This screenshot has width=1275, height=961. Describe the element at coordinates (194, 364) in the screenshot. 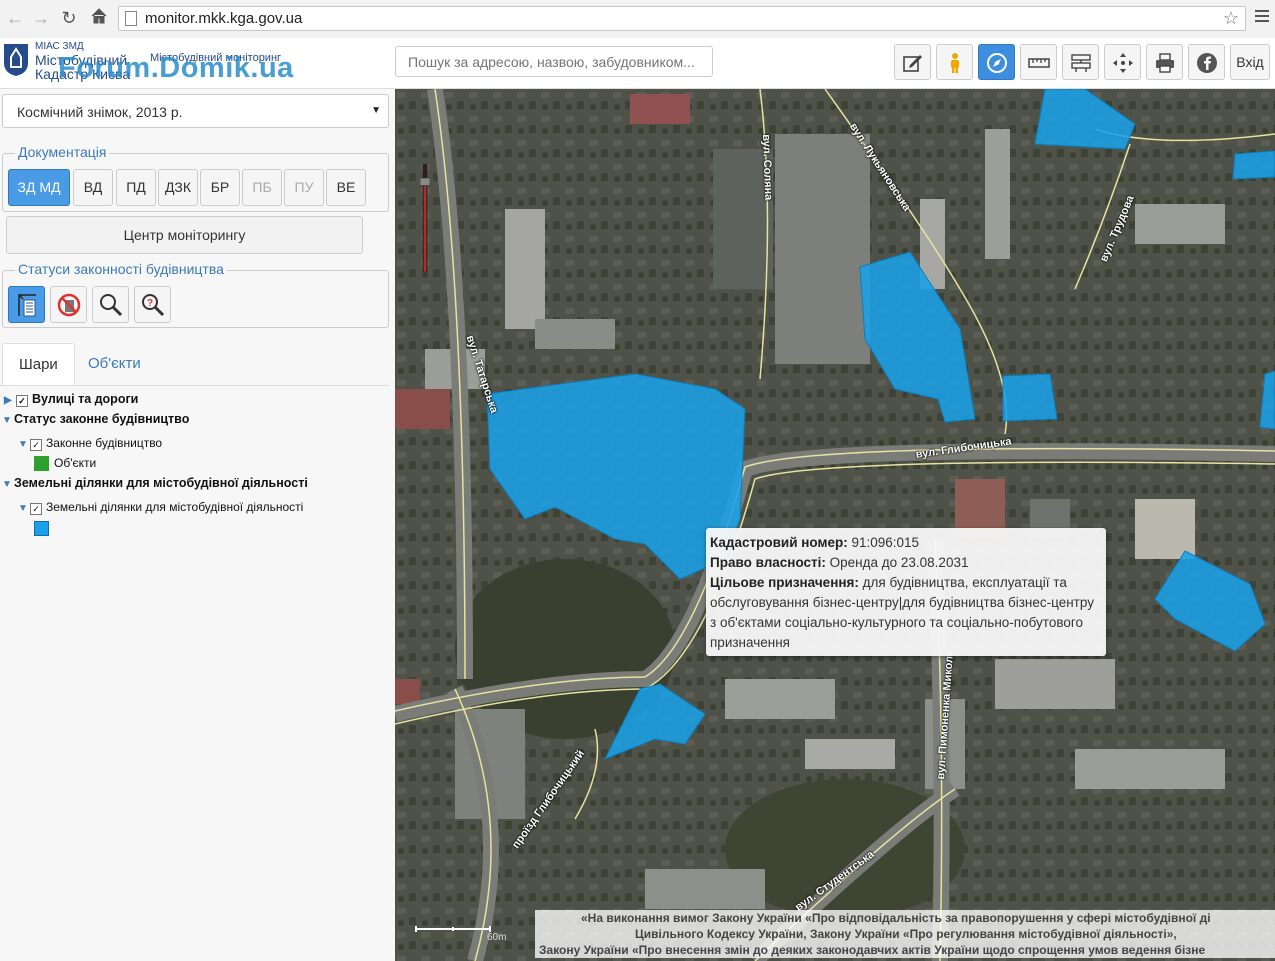

I see `sidebar-tabs: Шари Об'єкти` at that location.